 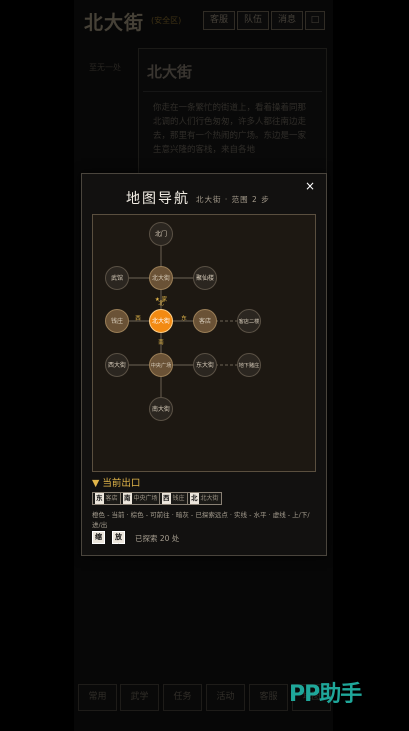 I want to click on direction-label-w: 西, so click(x=138, y=318).